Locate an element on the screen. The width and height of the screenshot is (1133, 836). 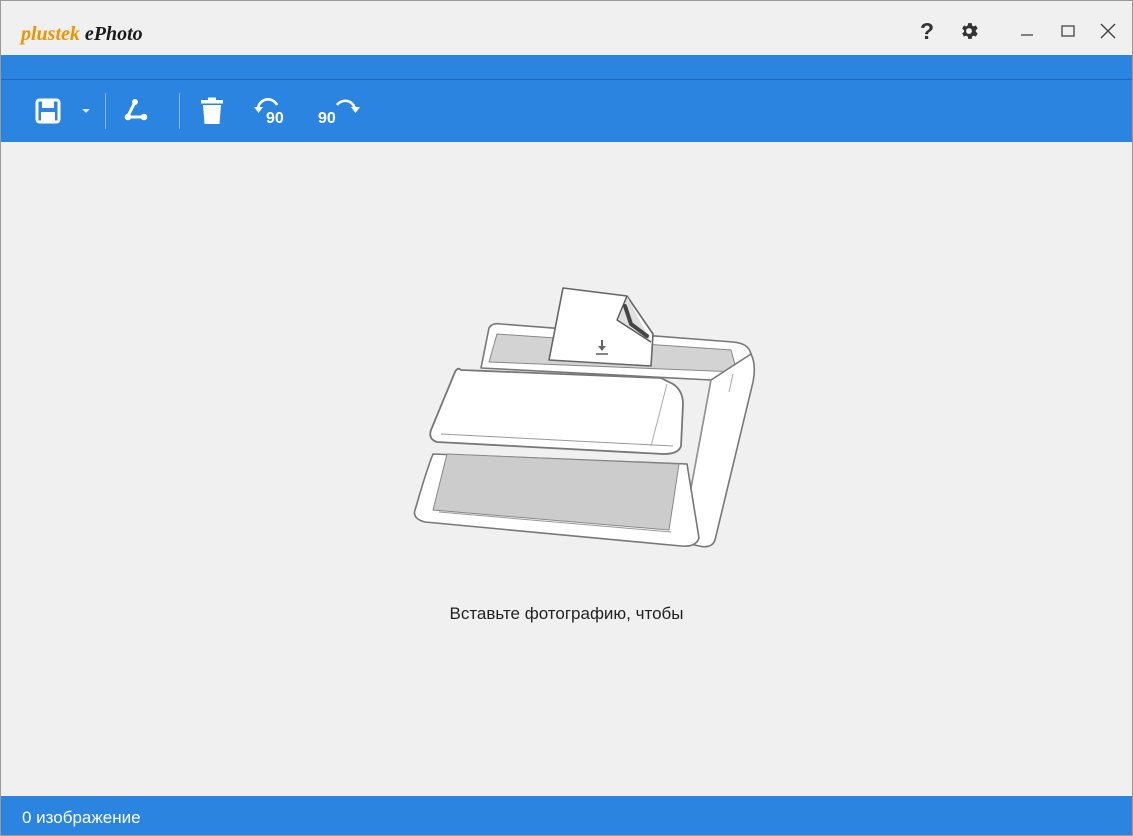
trash-icon is located at coordinates (212, 110).